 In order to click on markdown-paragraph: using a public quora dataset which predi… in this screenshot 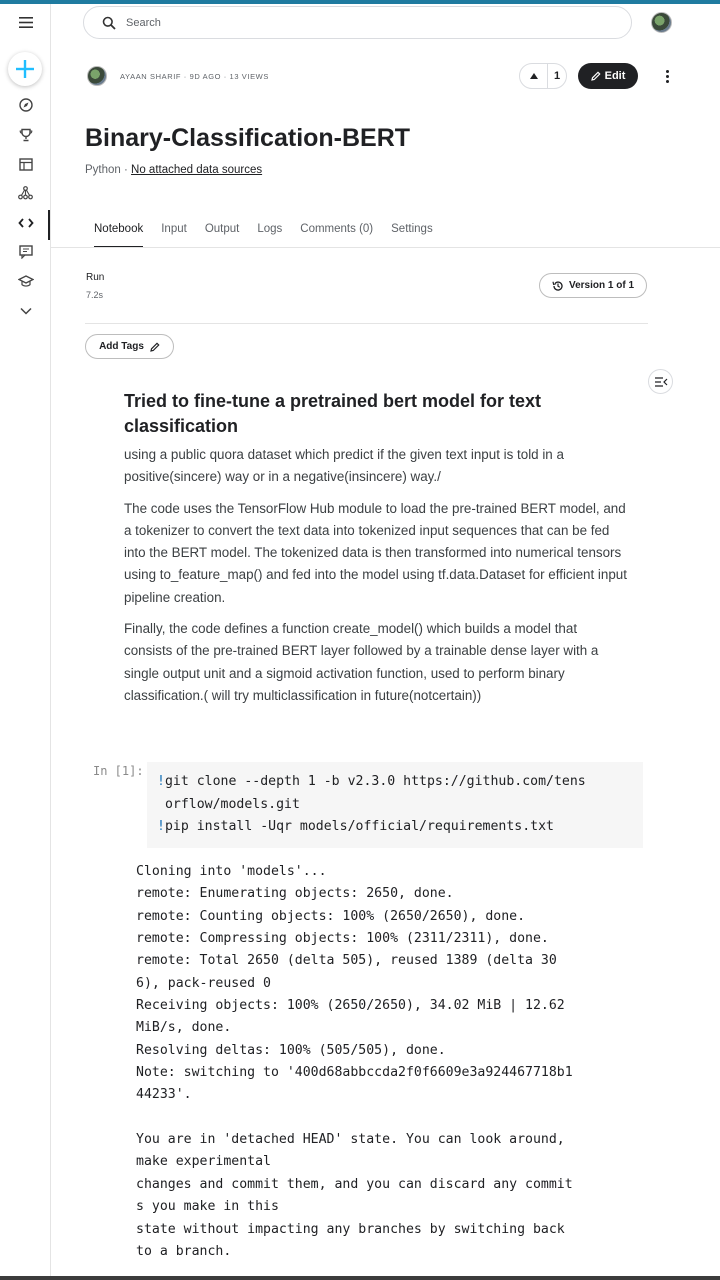, I will do `click(344, 466)`.